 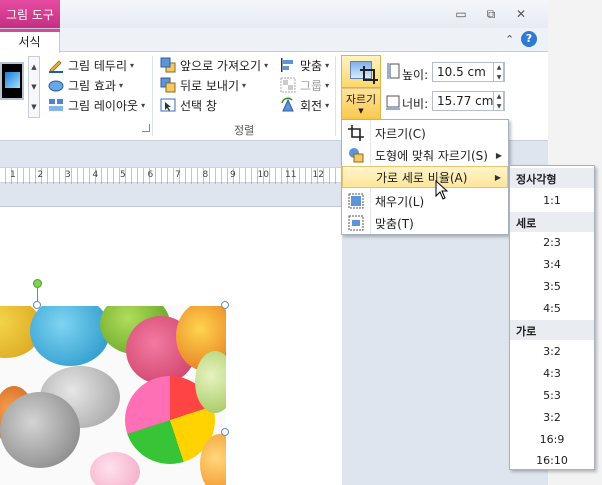 I want to click on resize-handle-top, so click(x=37, y=305).